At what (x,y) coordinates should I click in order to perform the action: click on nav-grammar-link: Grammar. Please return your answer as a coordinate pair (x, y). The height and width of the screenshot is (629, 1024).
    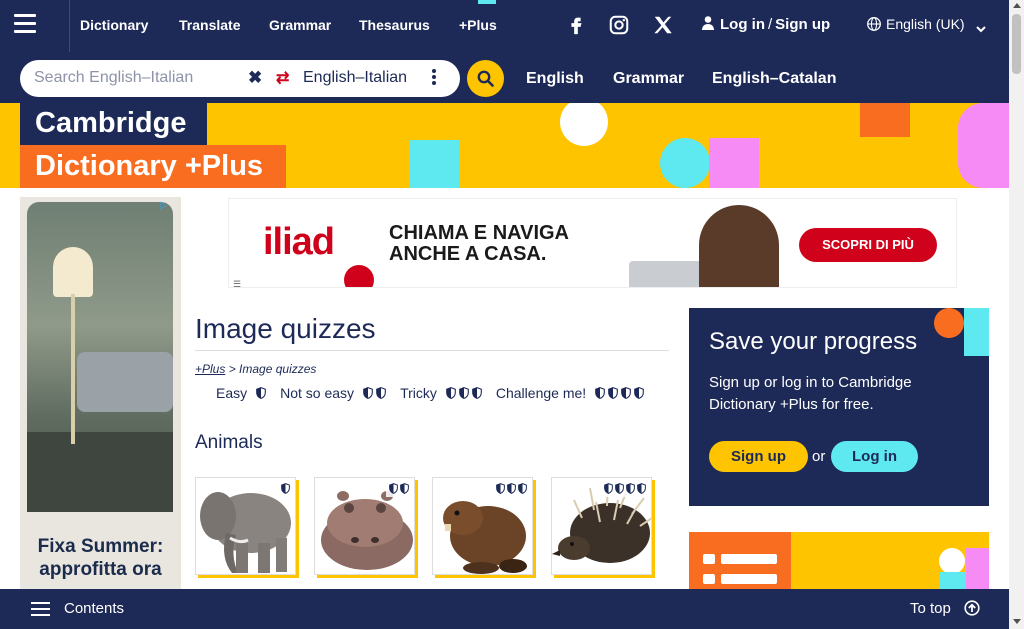
    Looking at the image, I should click on (300, 25).